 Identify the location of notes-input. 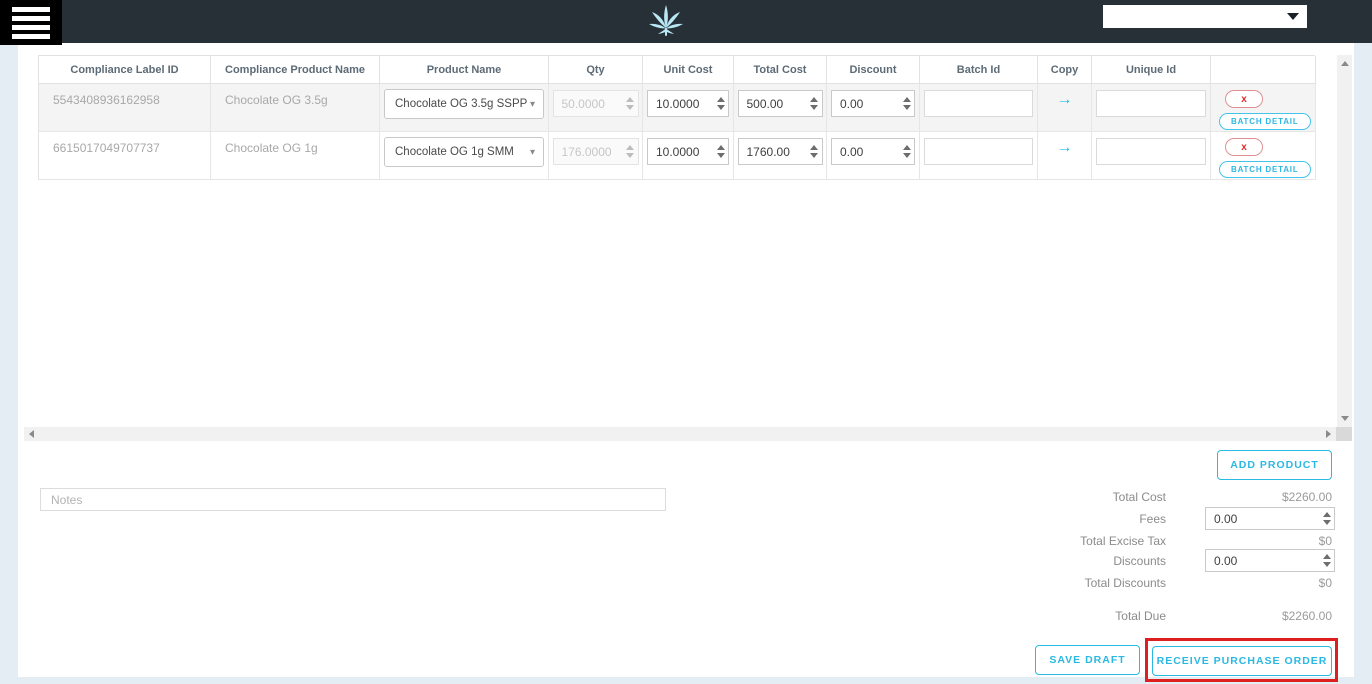
(353, 499).